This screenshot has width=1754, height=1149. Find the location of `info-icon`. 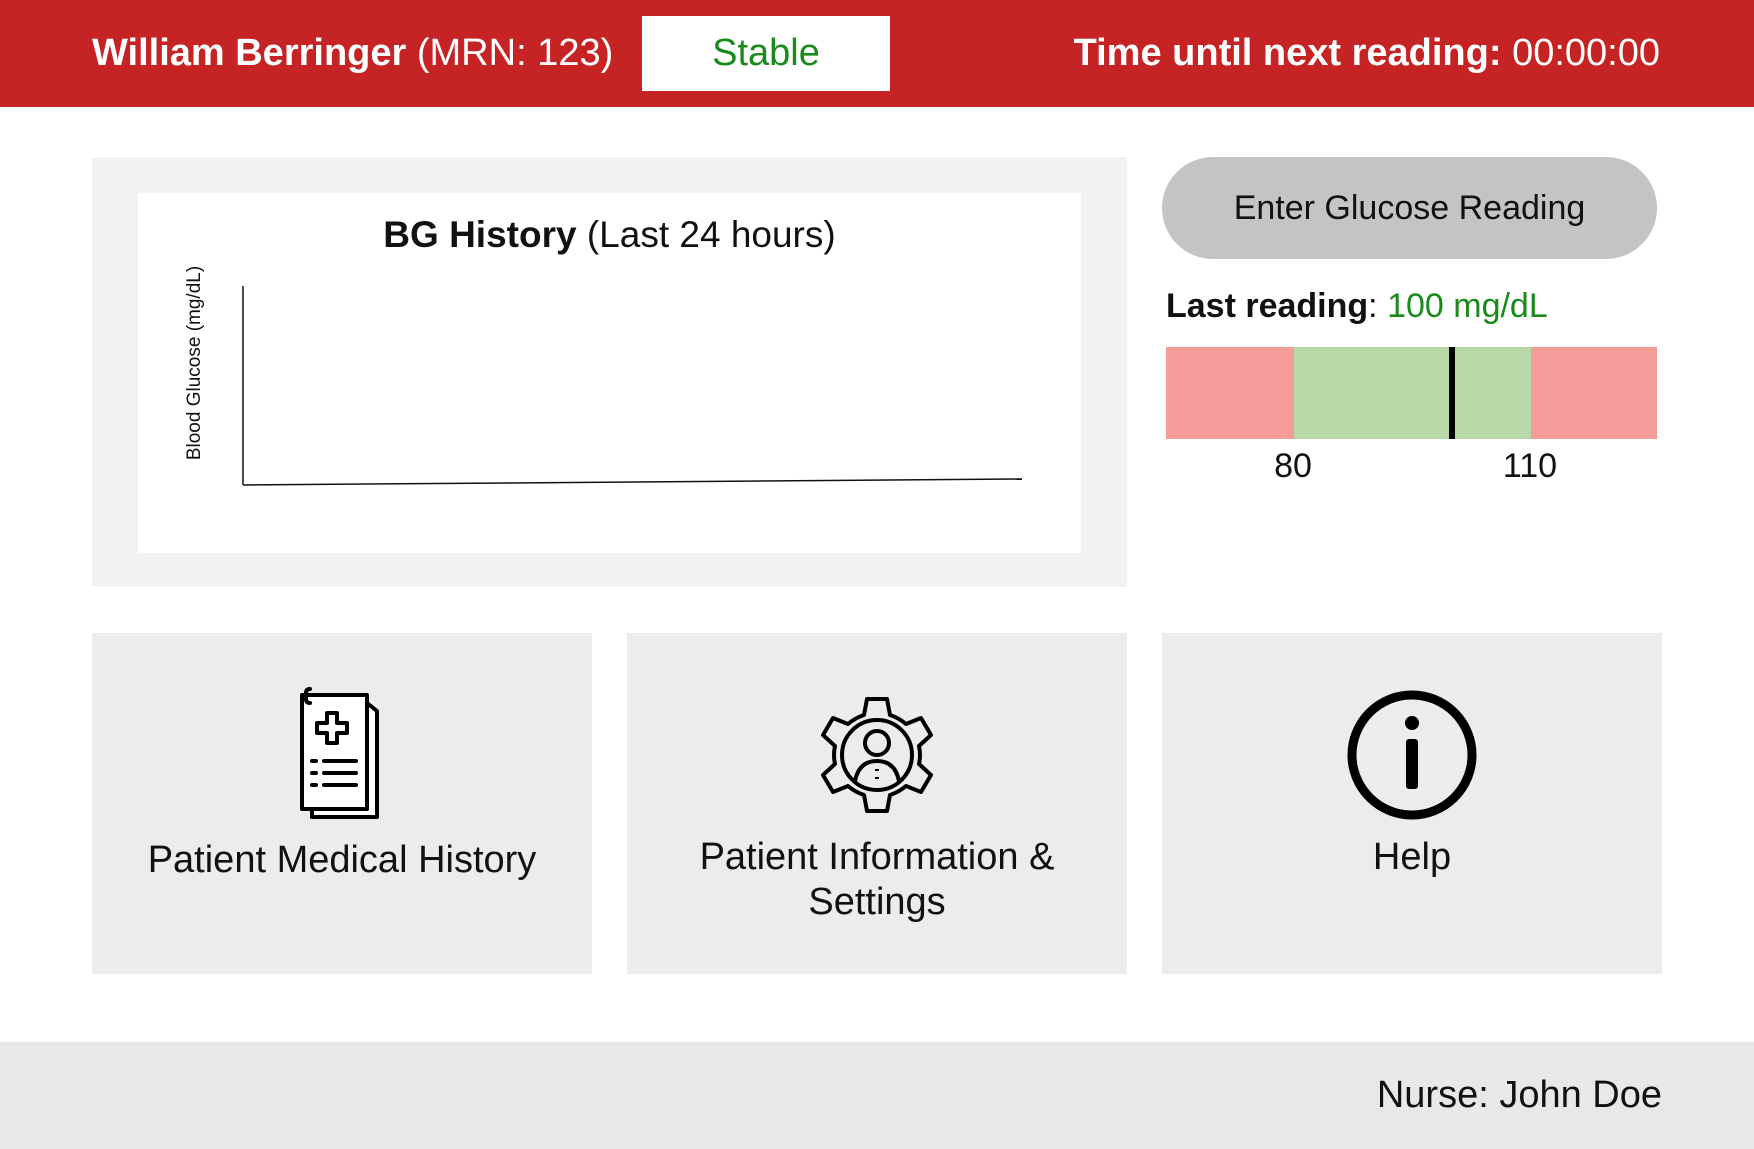

info-icon is located at coordinates (1412, 755).